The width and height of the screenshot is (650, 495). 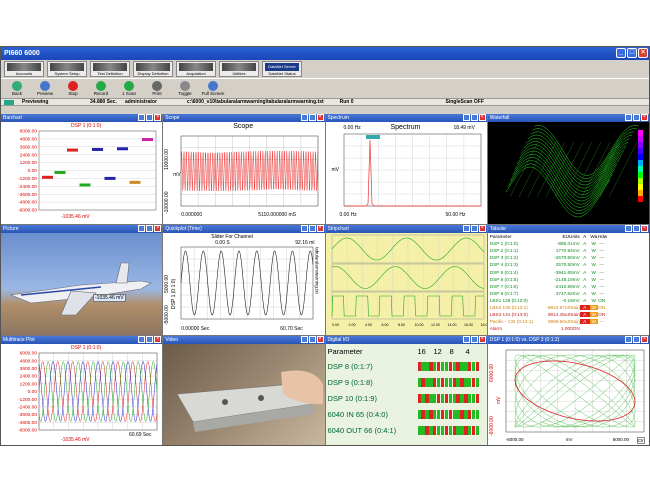 I want to click on quickplot-header: Quickplot (Time) ×, so click(x=244, y=229).